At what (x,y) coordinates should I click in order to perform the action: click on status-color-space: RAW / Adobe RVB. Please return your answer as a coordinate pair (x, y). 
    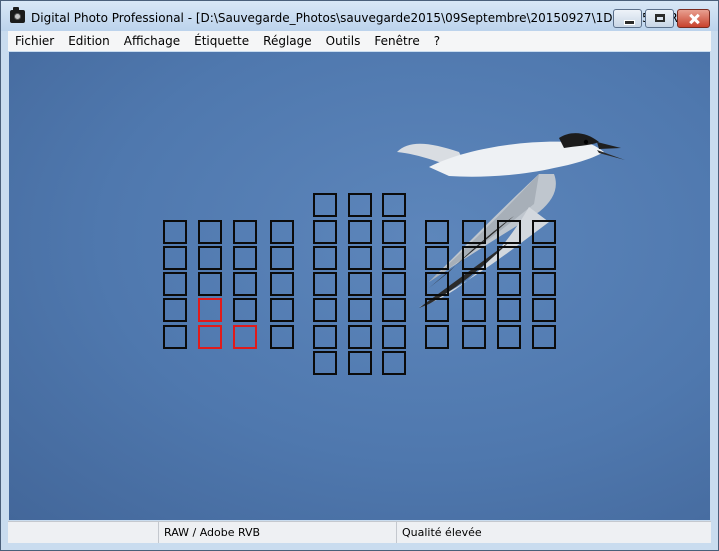
    Looking at the image, I should click on (278, 532).